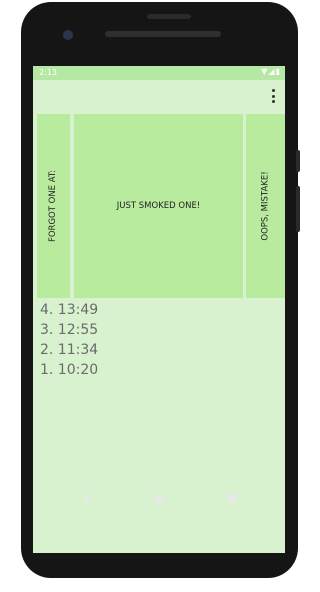 The image size is (320, 592). Describe the element at coordinates (68, 35) in the screenshot. I see `front-camera` at that location.